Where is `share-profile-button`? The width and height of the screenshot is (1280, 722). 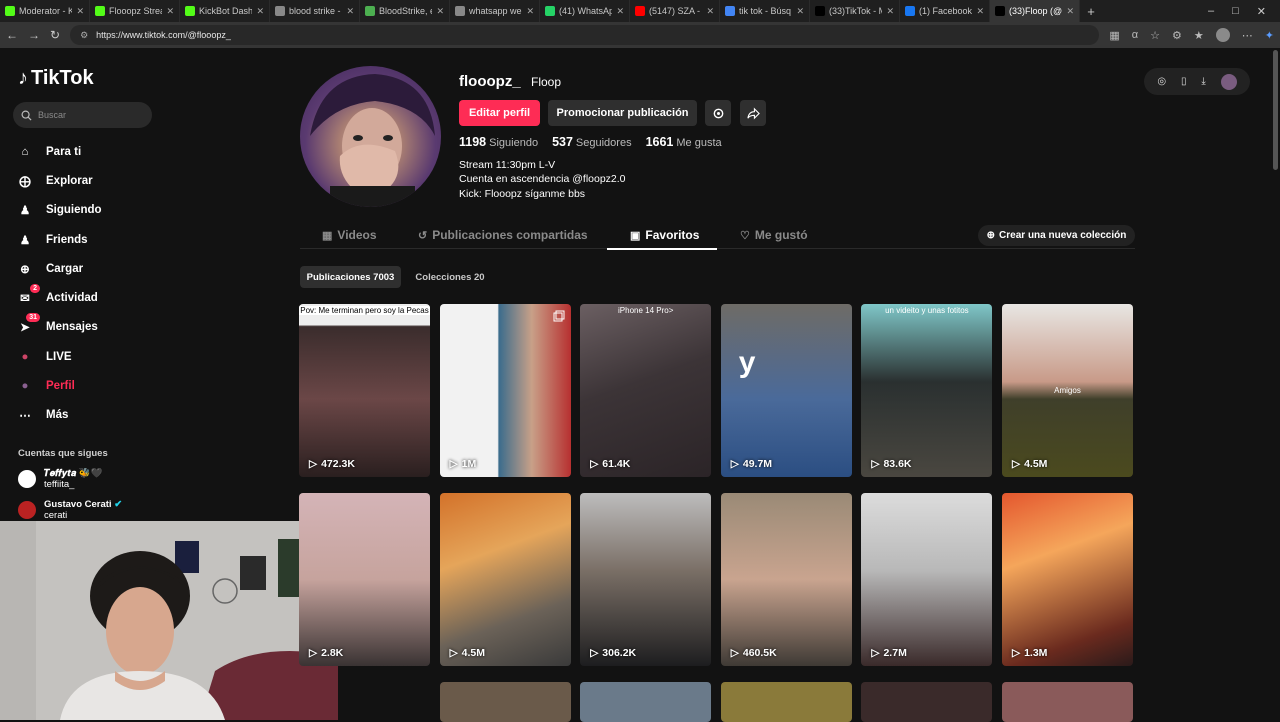 share-profile-button is located at coordinates (753, 113).